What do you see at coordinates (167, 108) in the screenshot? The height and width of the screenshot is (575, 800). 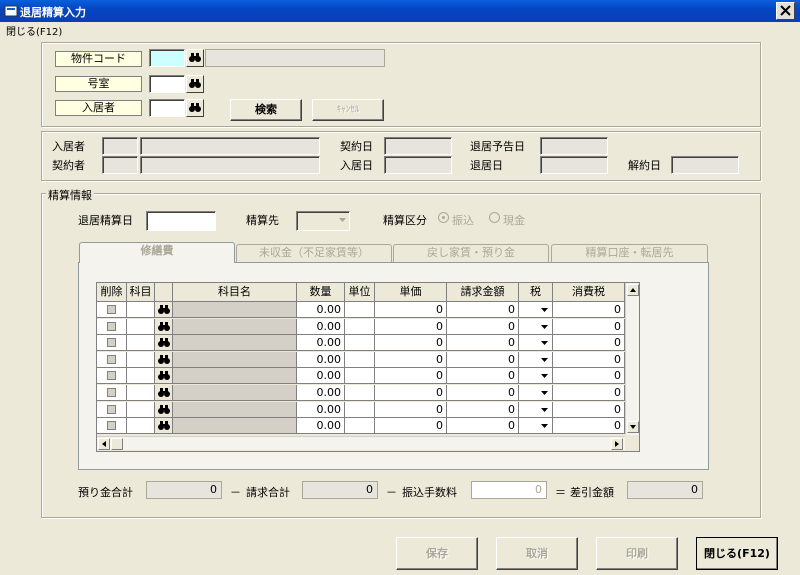 I see `tenant-input` at bounding box center [167, 108].